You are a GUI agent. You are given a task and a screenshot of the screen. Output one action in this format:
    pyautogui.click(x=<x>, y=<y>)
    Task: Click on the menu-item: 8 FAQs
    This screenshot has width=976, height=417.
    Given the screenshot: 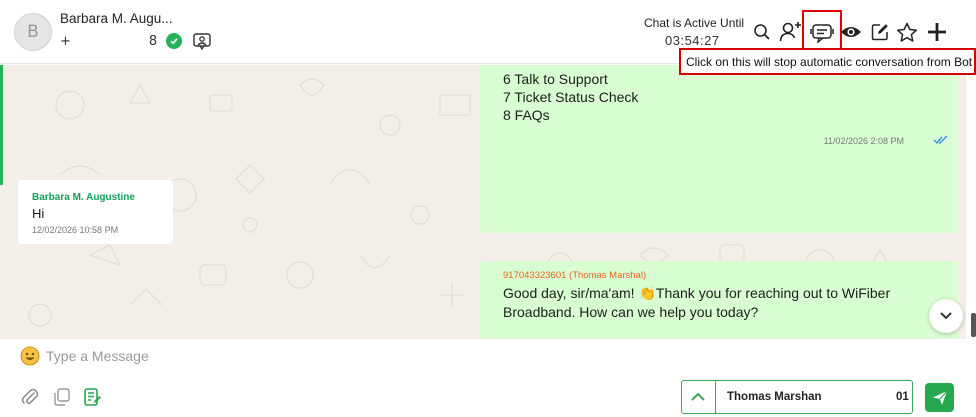 What is the action you would take?
    pyautogui.click(x=526, y=115)
    